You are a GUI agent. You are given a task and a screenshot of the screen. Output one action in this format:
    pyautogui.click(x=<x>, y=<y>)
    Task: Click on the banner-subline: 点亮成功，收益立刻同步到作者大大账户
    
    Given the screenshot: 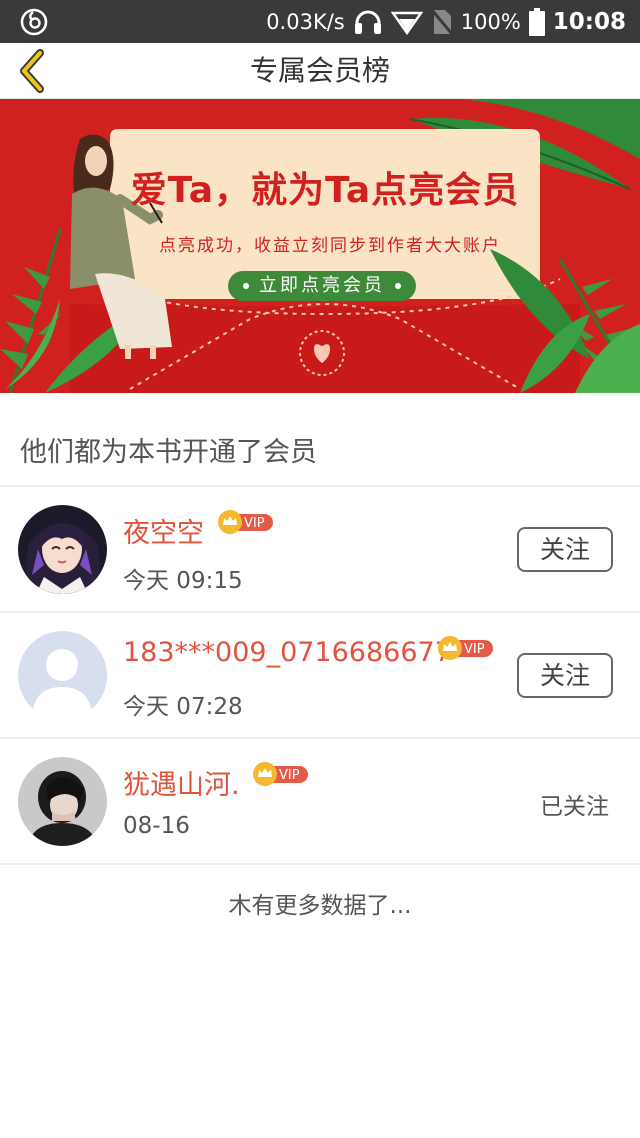 What is the action you would take?
    pyautogui.click(x=330, y=246)
    